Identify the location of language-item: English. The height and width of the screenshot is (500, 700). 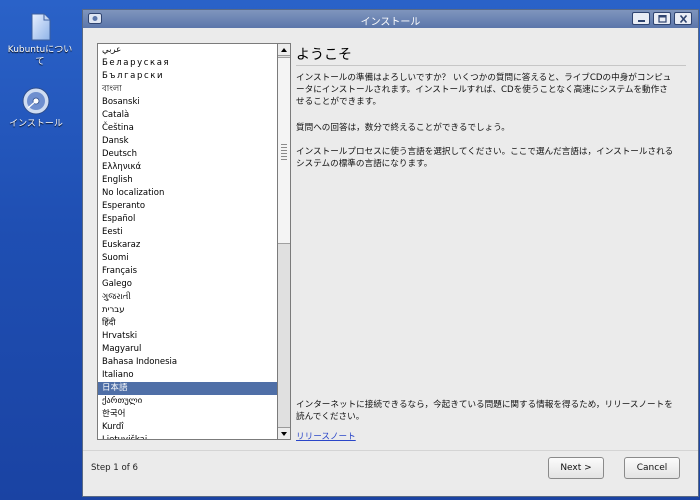
(187, 180).